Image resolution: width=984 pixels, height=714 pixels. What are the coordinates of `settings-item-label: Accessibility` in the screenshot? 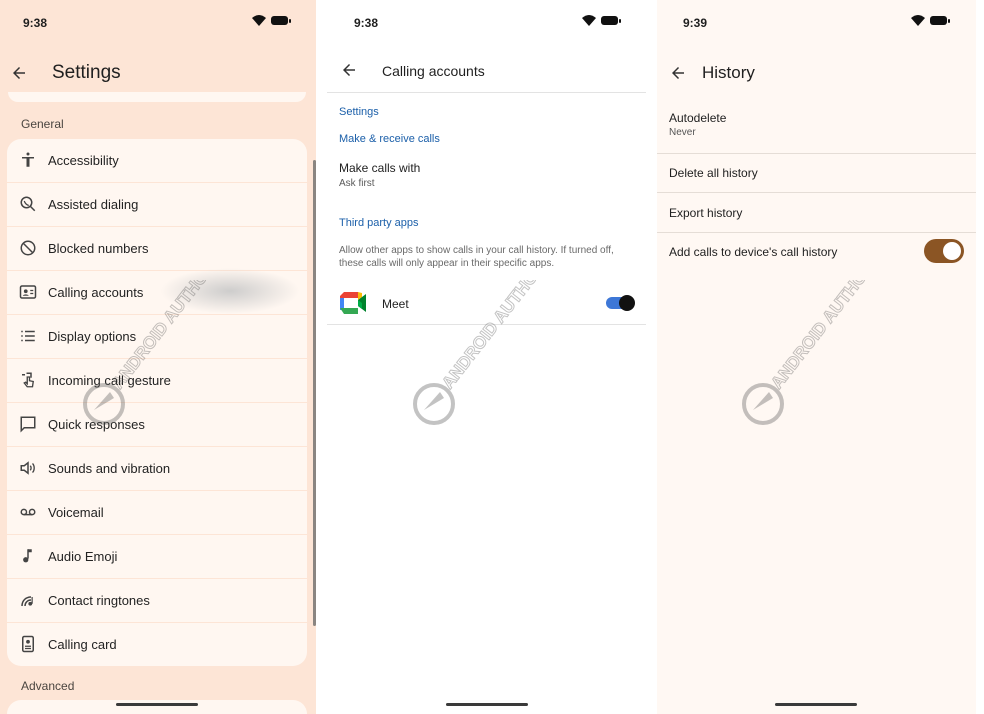 It's located at (83, 160).